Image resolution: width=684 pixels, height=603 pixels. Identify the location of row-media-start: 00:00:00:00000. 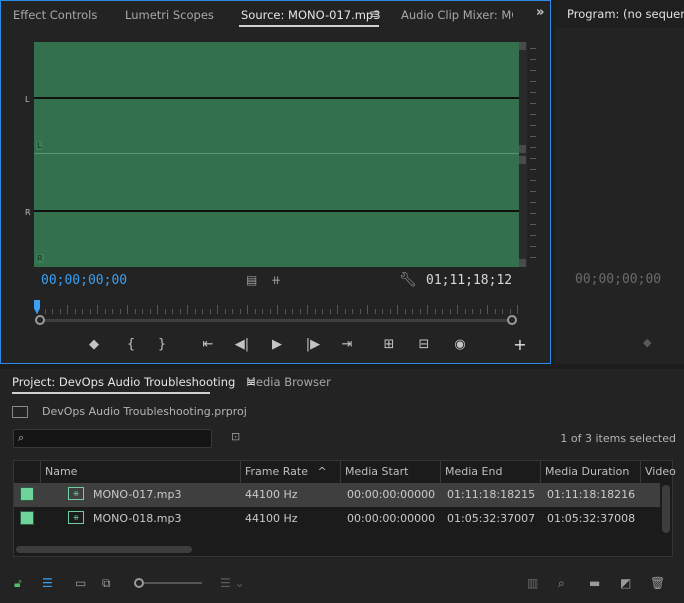
(391, 494).